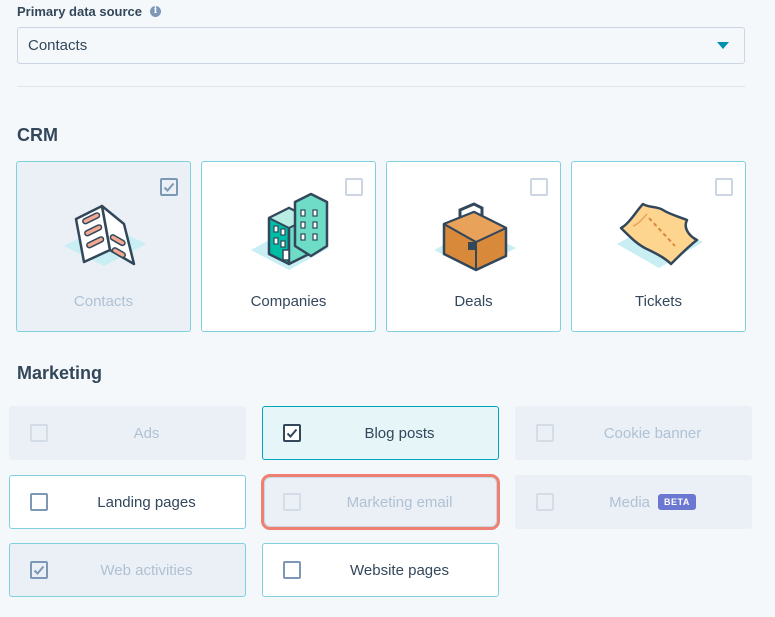  I want to click on crm-card-label: Deals, so click(473, 301).